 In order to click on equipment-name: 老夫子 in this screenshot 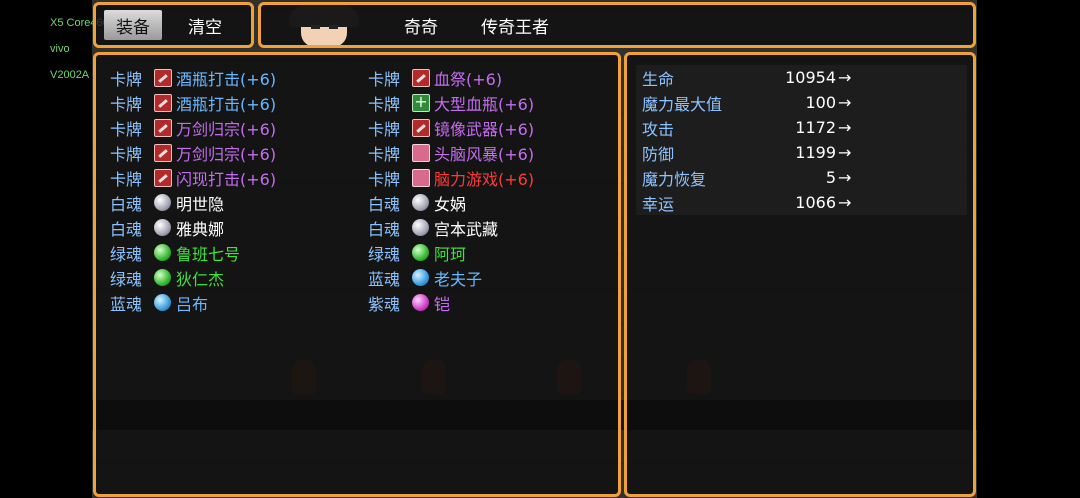, I will do `click(458, 279)`.